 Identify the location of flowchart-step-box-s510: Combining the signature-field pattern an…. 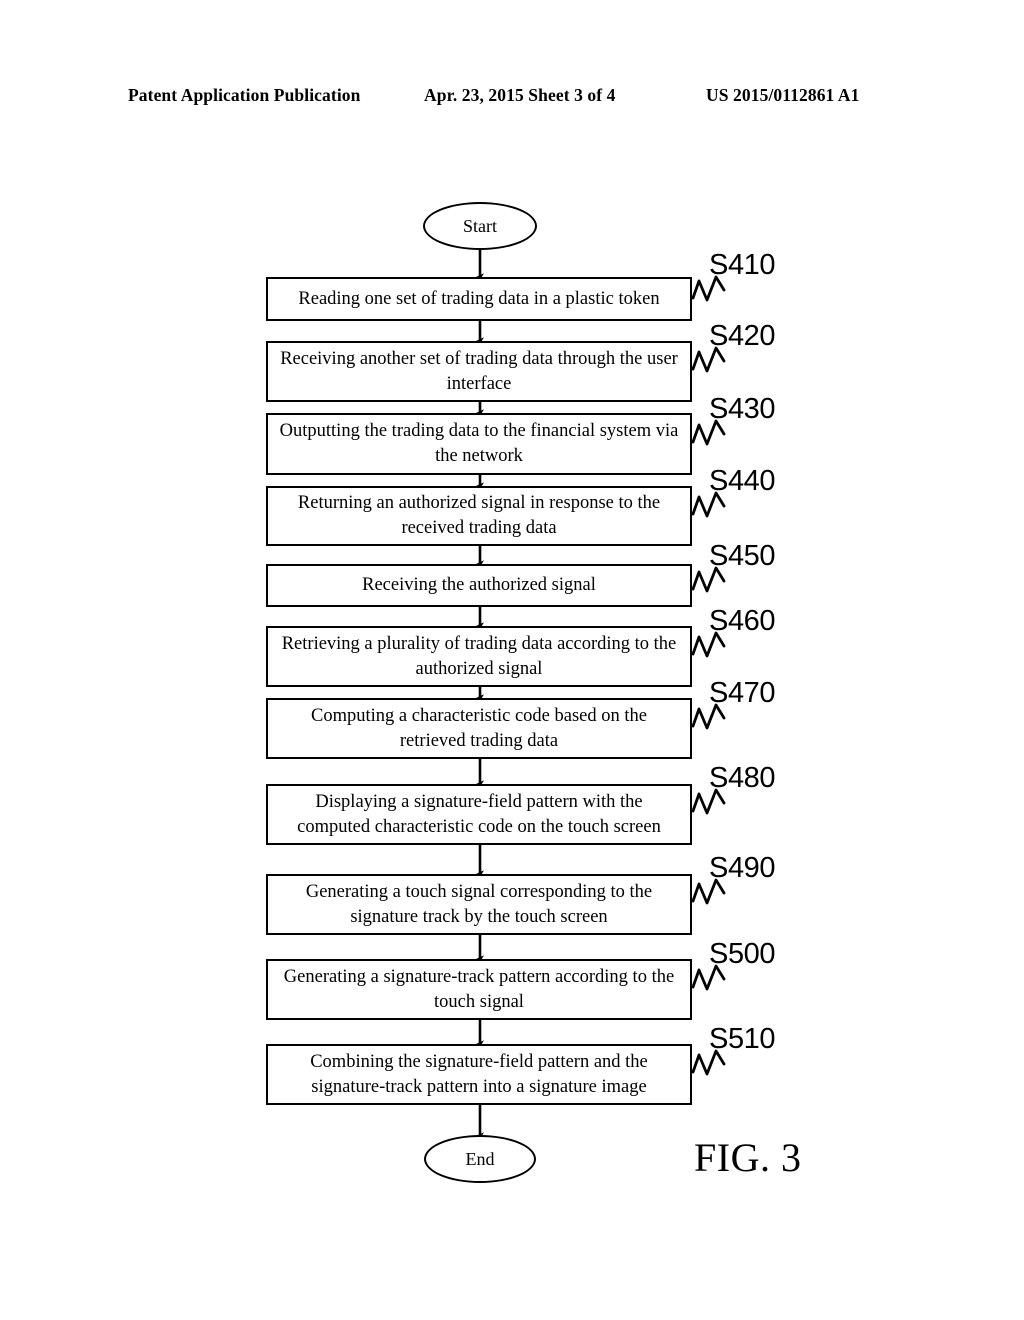
(479, 1074).